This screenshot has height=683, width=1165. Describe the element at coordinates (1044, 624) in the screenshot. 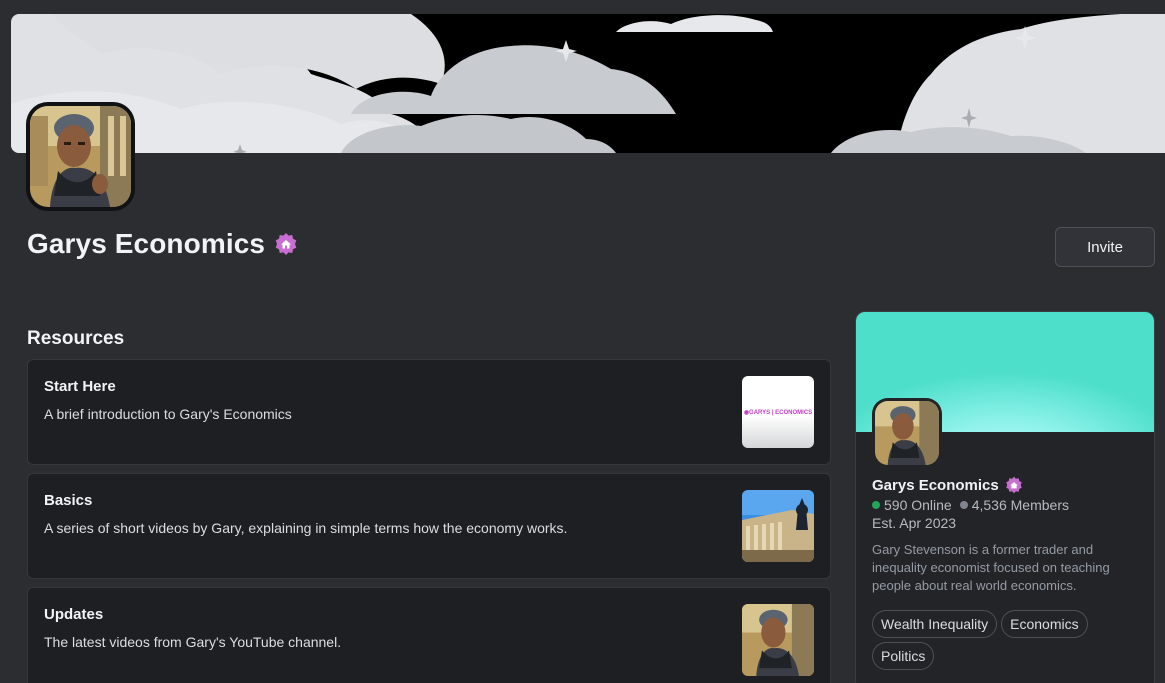

I see `tag-economics: Economics` at that location.